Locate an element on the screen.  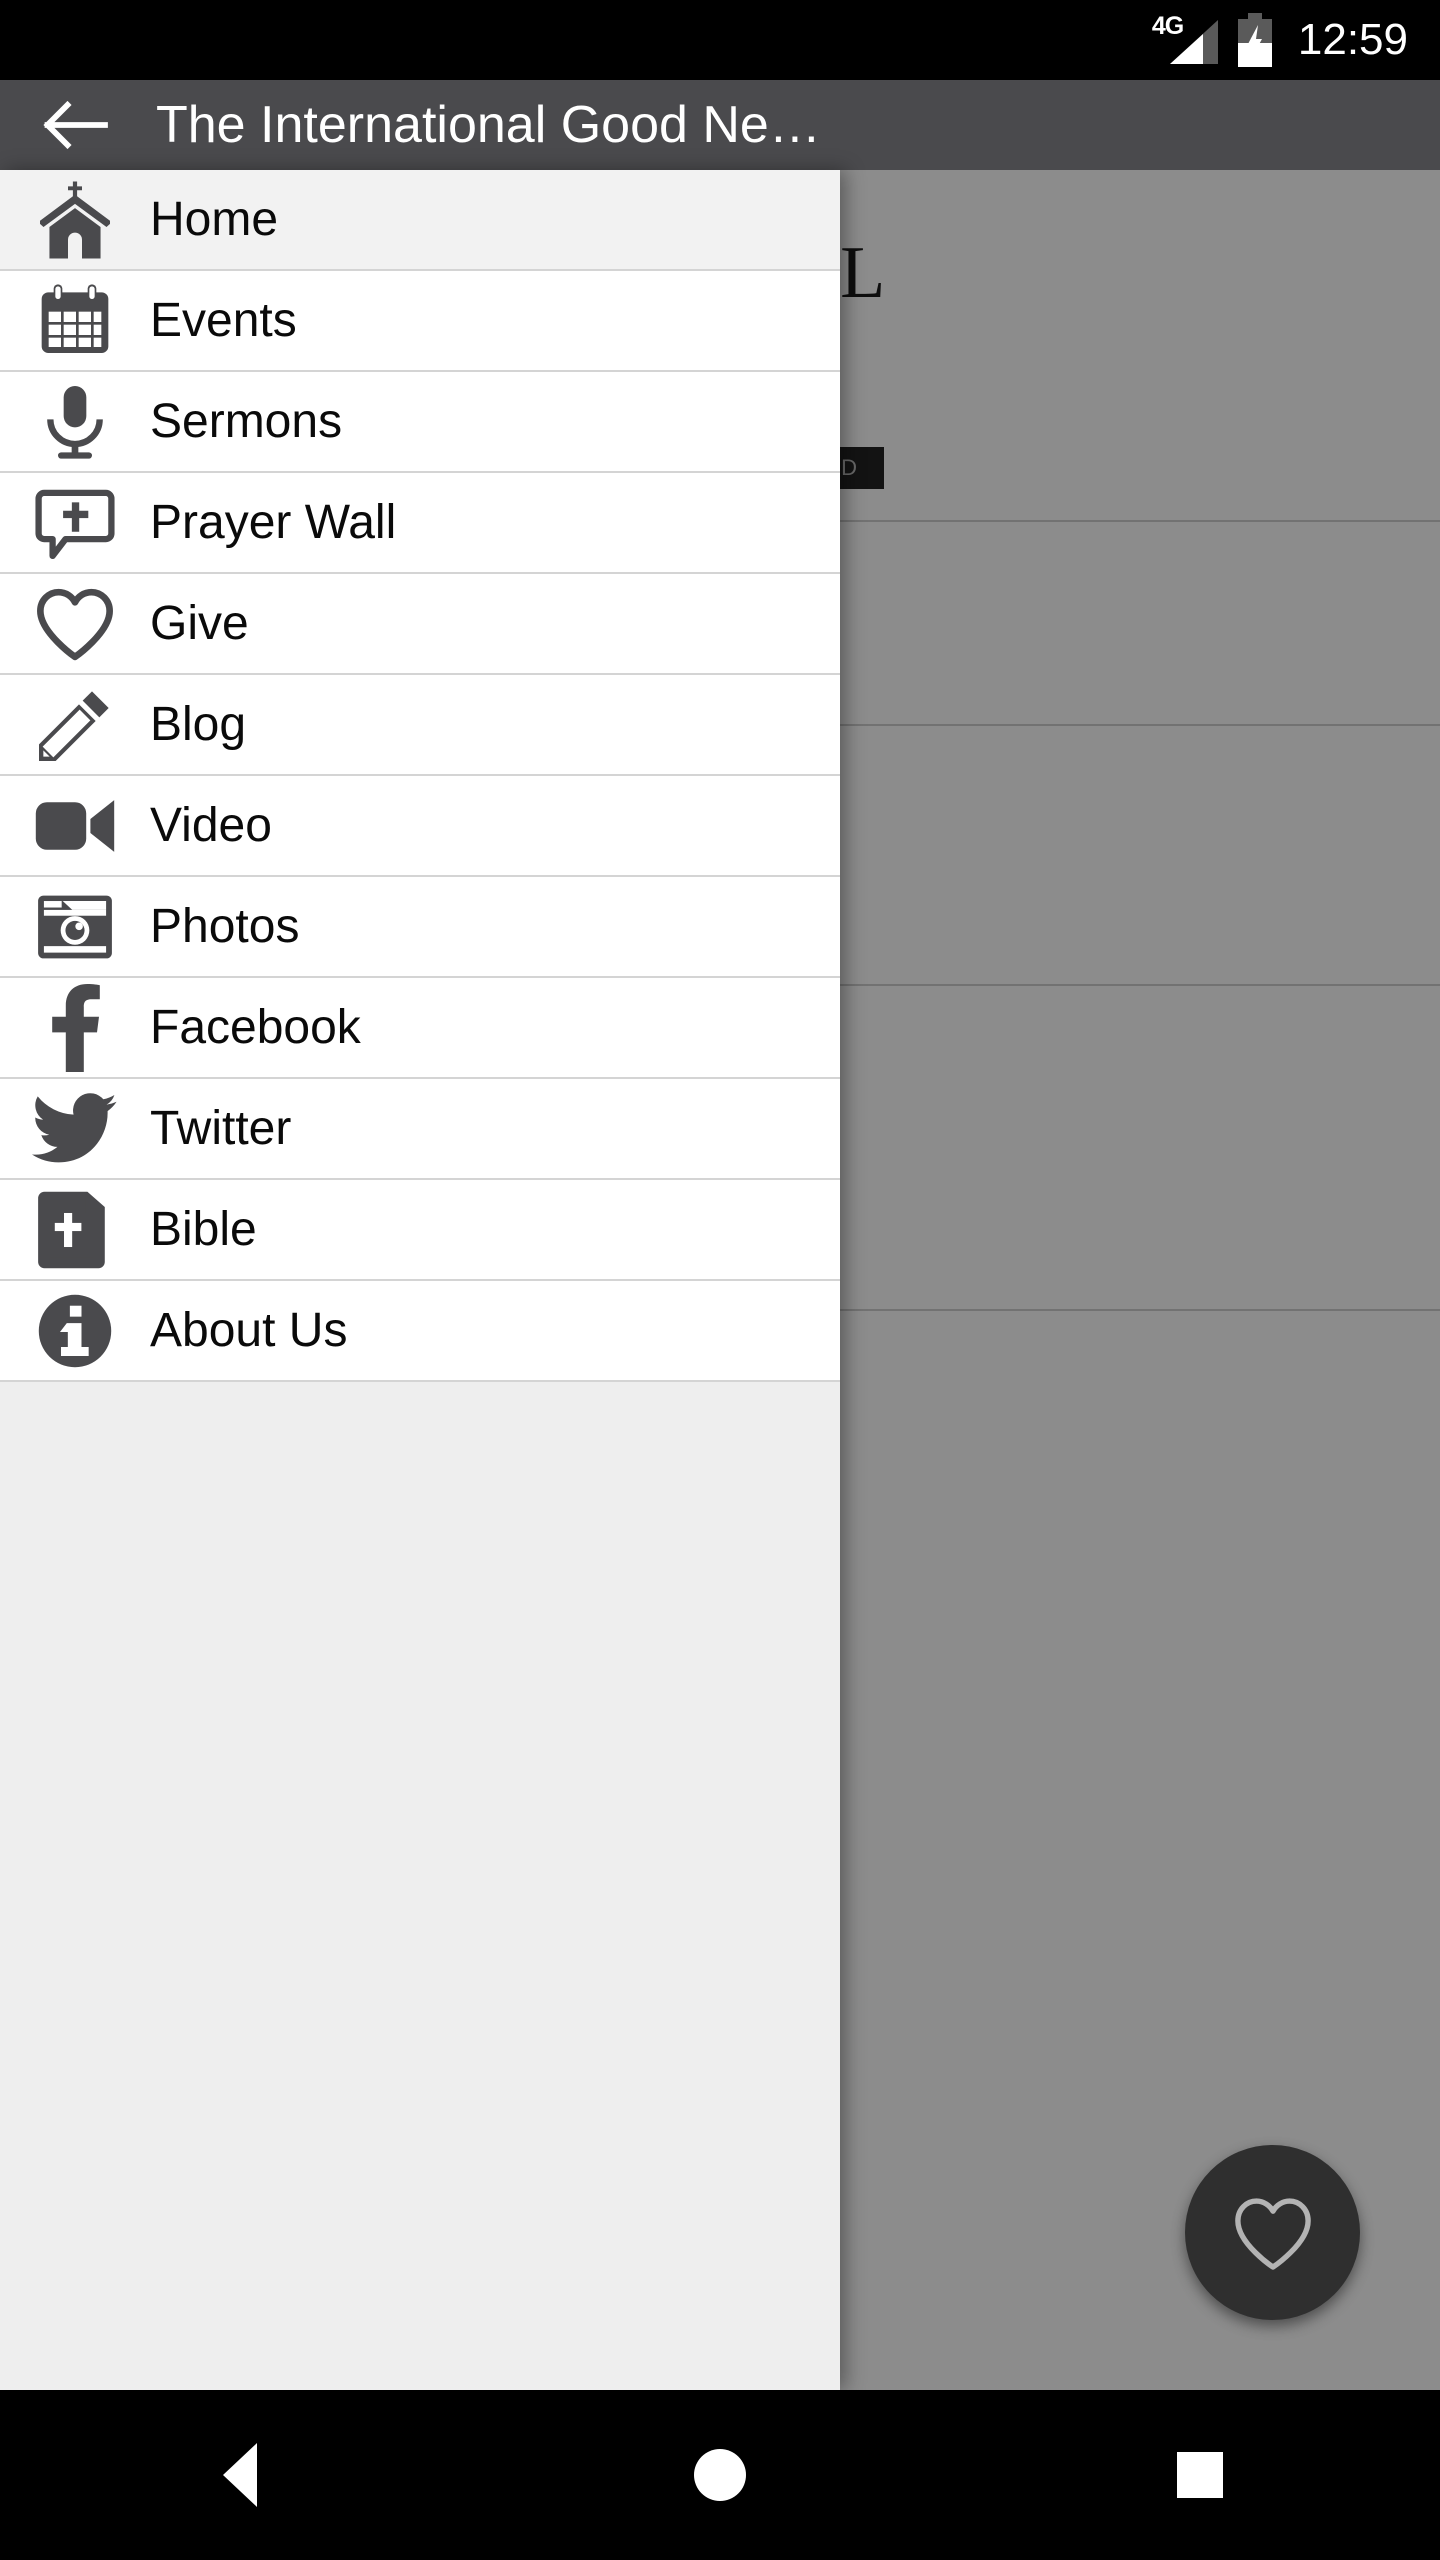
drawer-item-label: Facebook is located at coordinates (255, 1027).